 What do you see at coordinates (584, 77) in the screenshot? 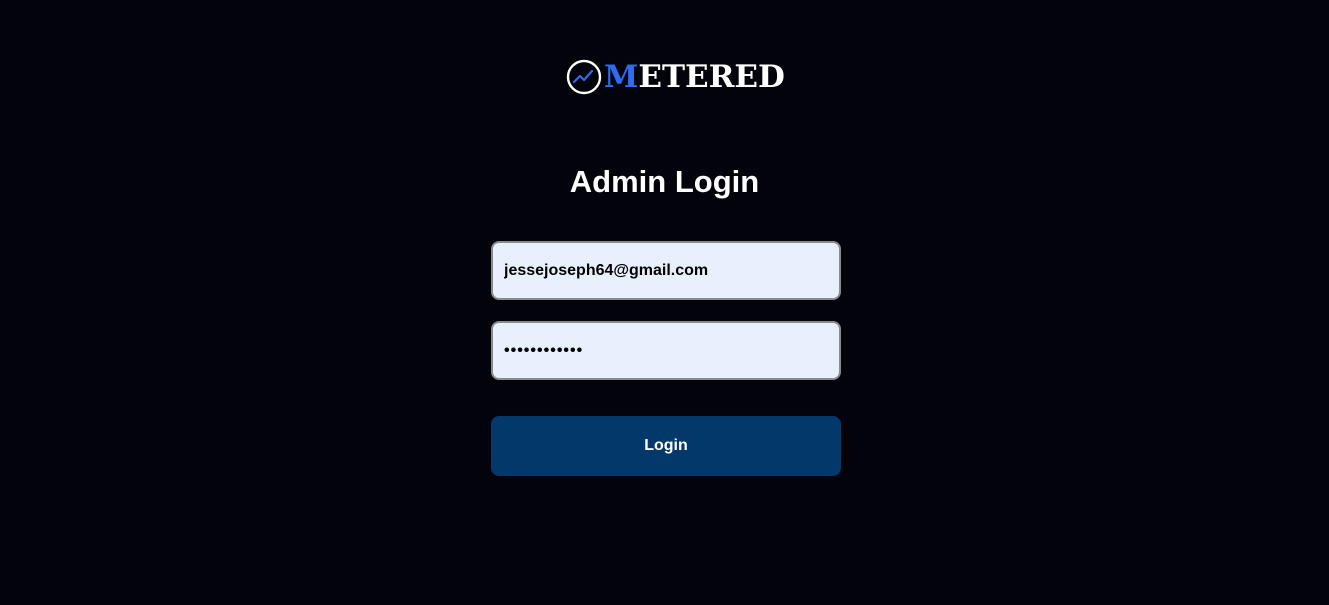
I see `trend-chart-circle-icon` at bounding box center [584, 77].